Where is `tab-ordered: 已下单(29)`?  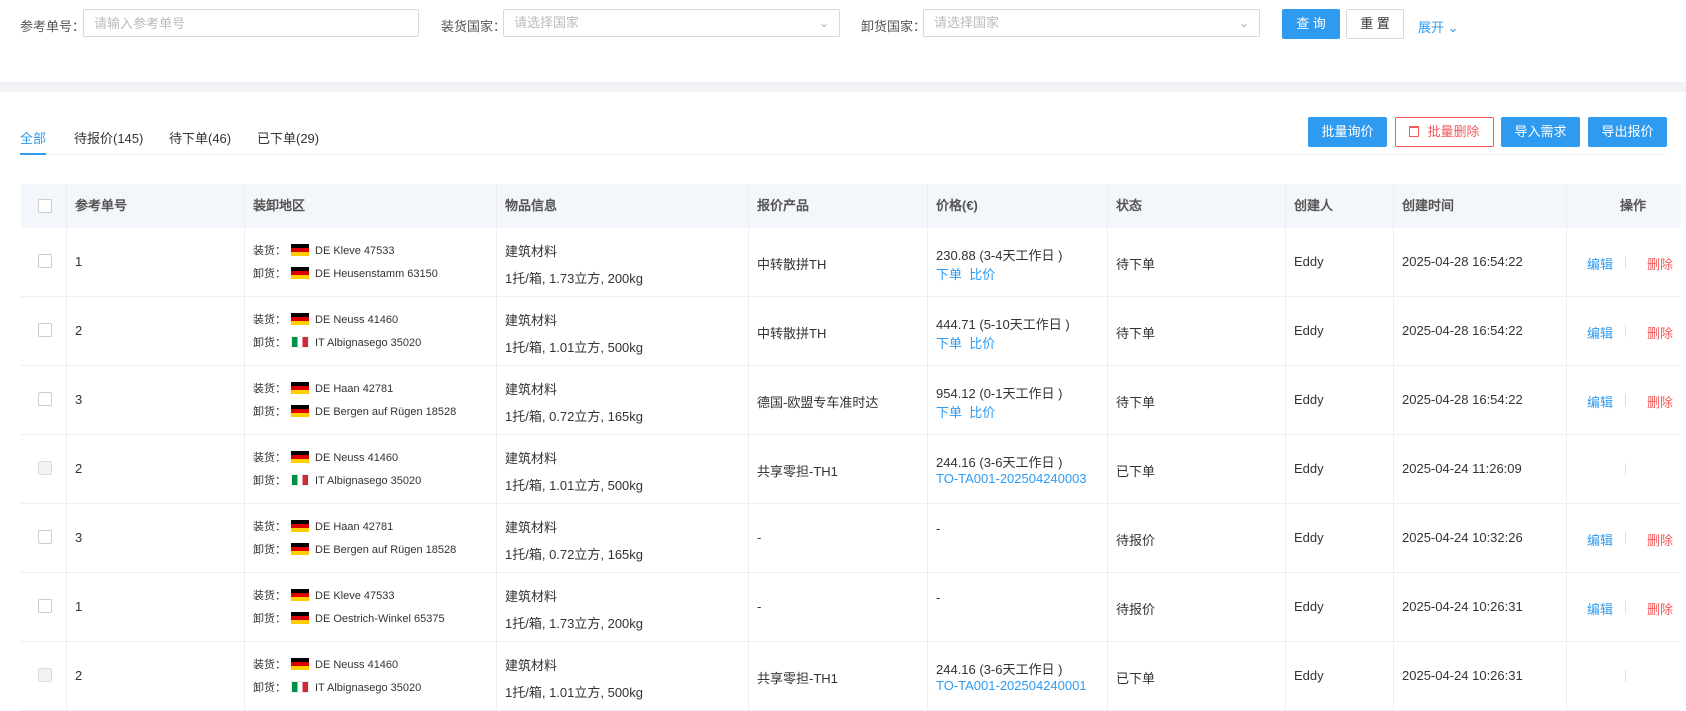
tab-ordered: 已下单(29) is located at coordinates (288, 137).